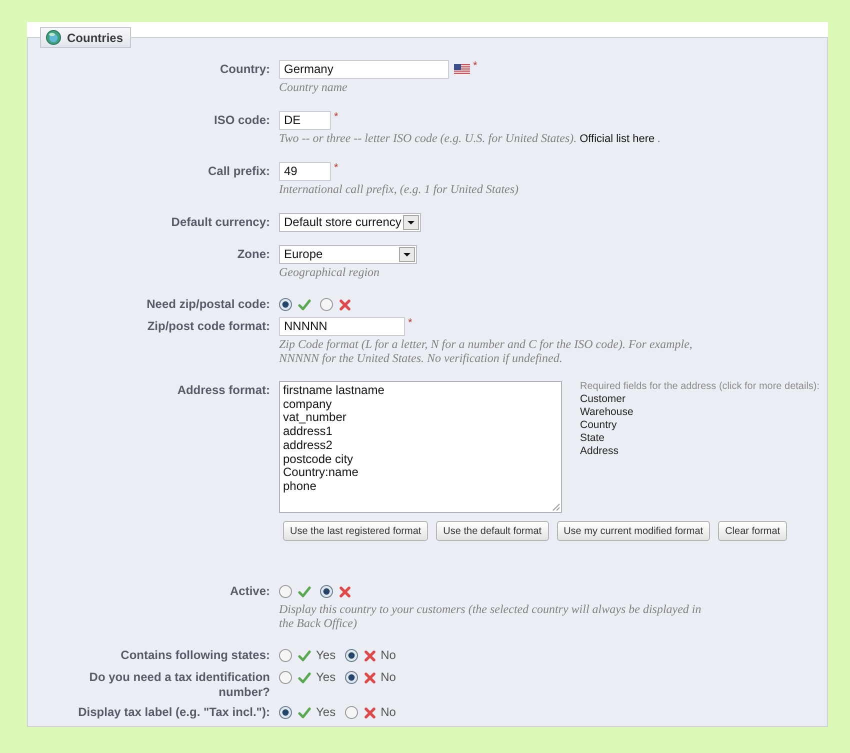 This screenshot has height=753, width=850. What do you see at coordinates (350, 222) in the screenshot?
I see `dropdown: Default store currency` at bounding box center [350, 222].